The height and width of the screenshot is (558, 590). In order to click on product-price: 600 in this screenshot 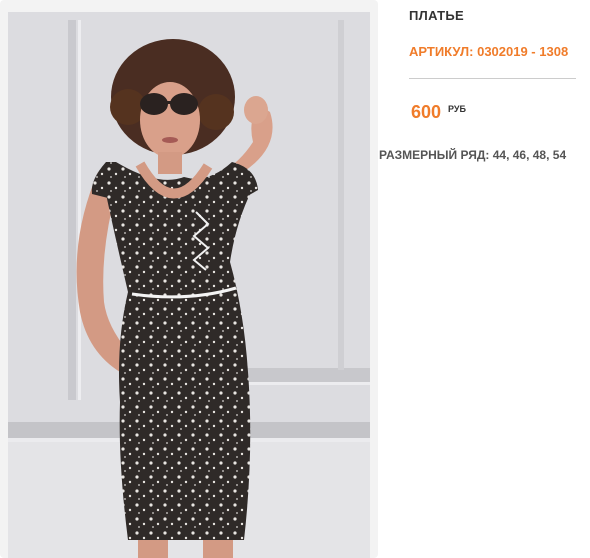, I will do `click(426, 112)`.